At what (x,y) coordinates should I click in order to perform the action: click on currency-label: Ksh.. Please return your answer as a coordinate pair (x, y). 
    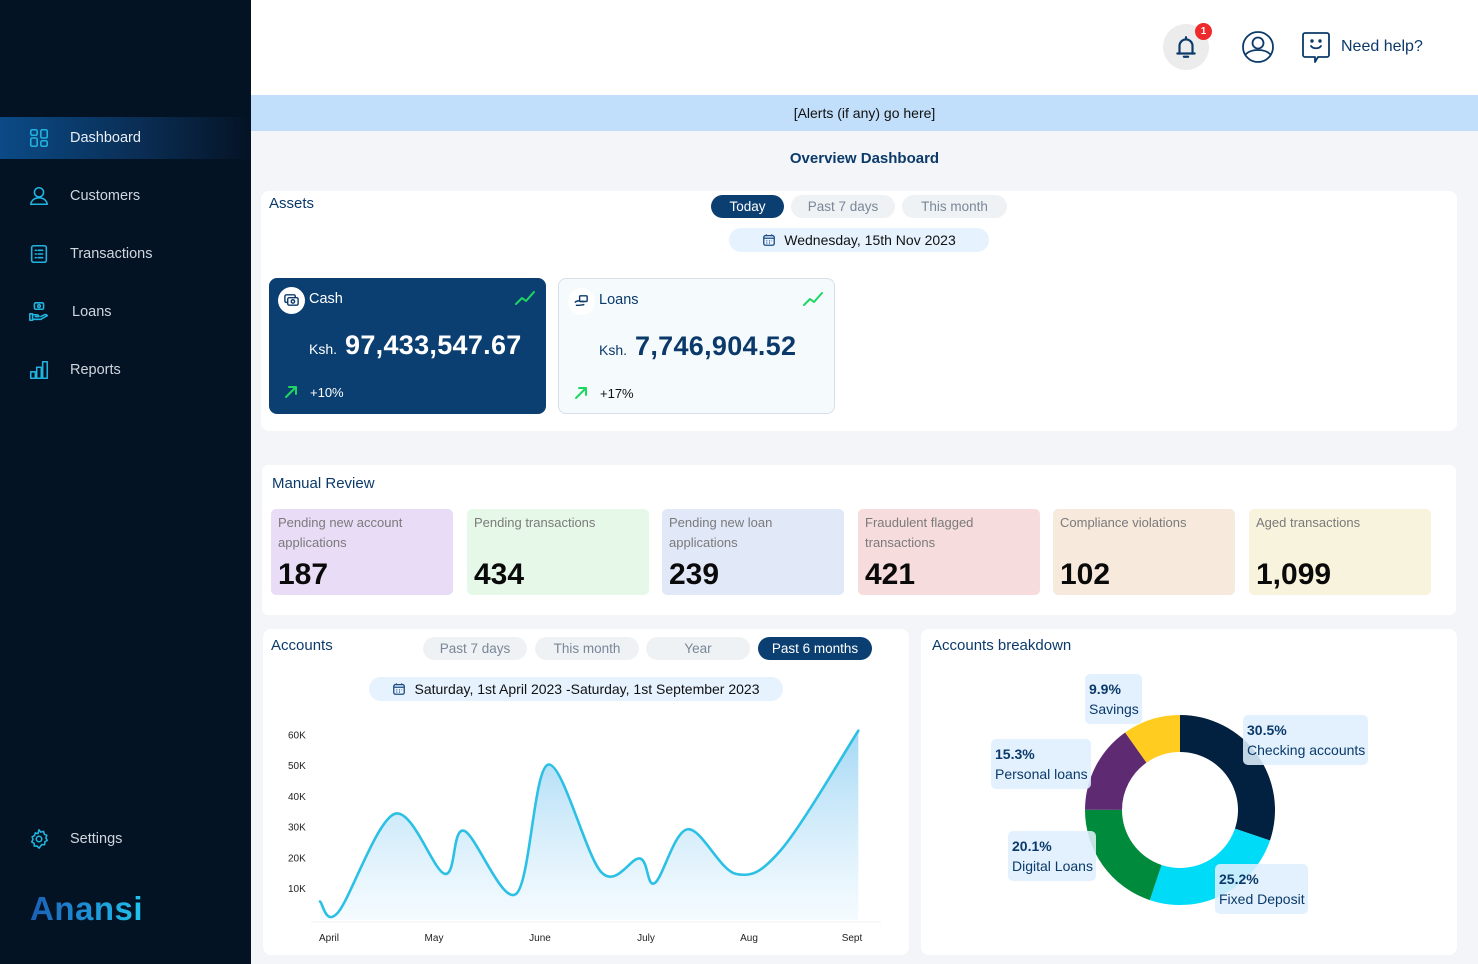
    Looking at the image, I should click on (323, 349).